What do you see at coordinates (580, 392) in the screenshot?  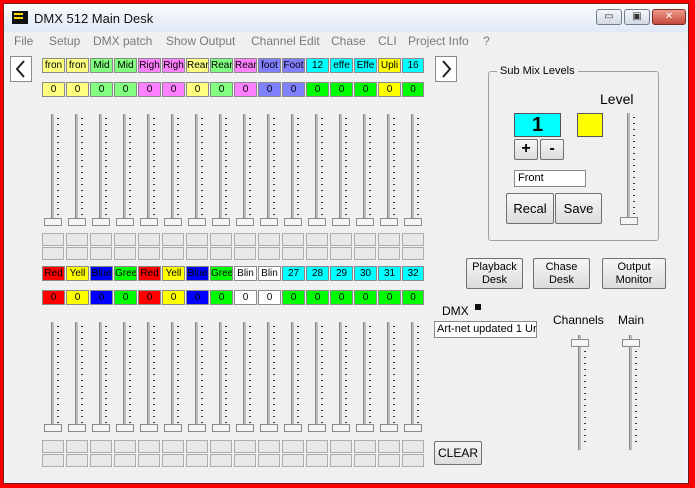 I see `channels-master-fader` at bounding box center [580, 392].